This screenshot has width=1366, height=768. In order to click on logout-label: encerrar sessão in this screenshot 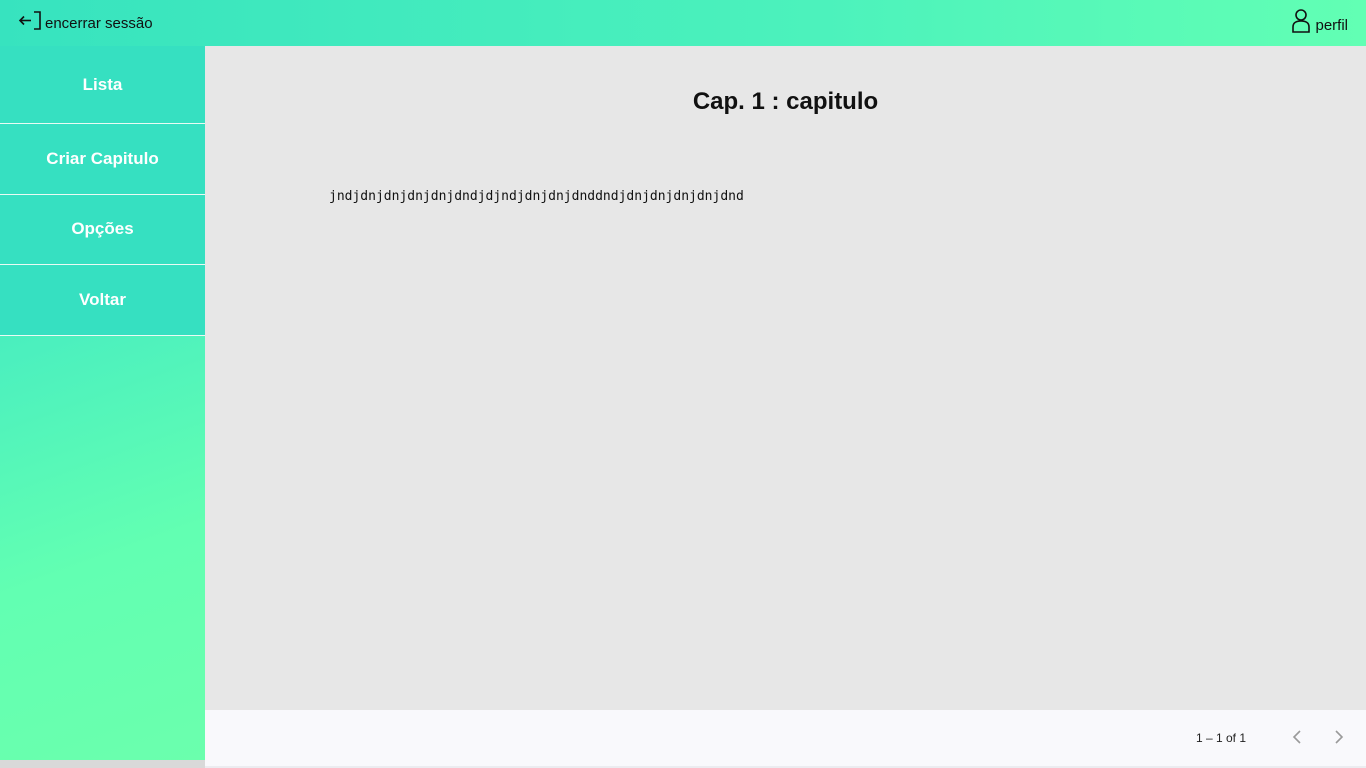, I will do `click(99, 23)`.